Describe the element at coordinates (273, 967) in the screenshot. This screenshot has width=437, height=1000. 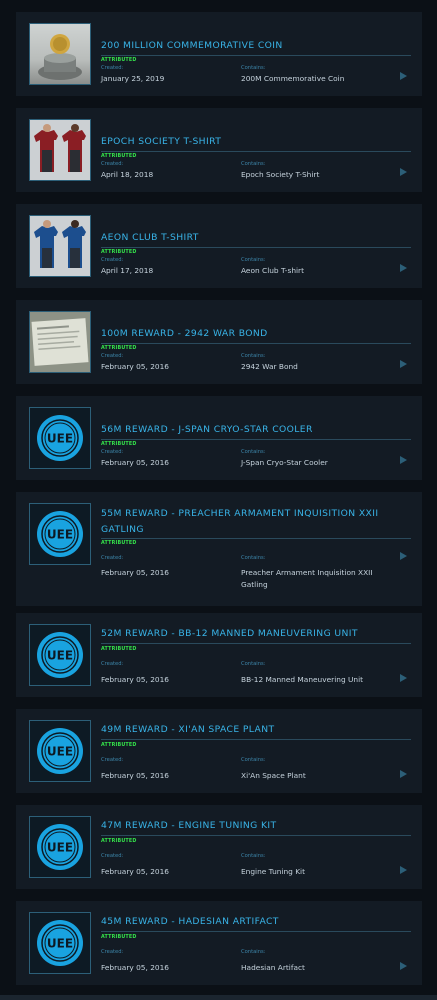
I see `contains-value: Hadesian Artifact` at that location.